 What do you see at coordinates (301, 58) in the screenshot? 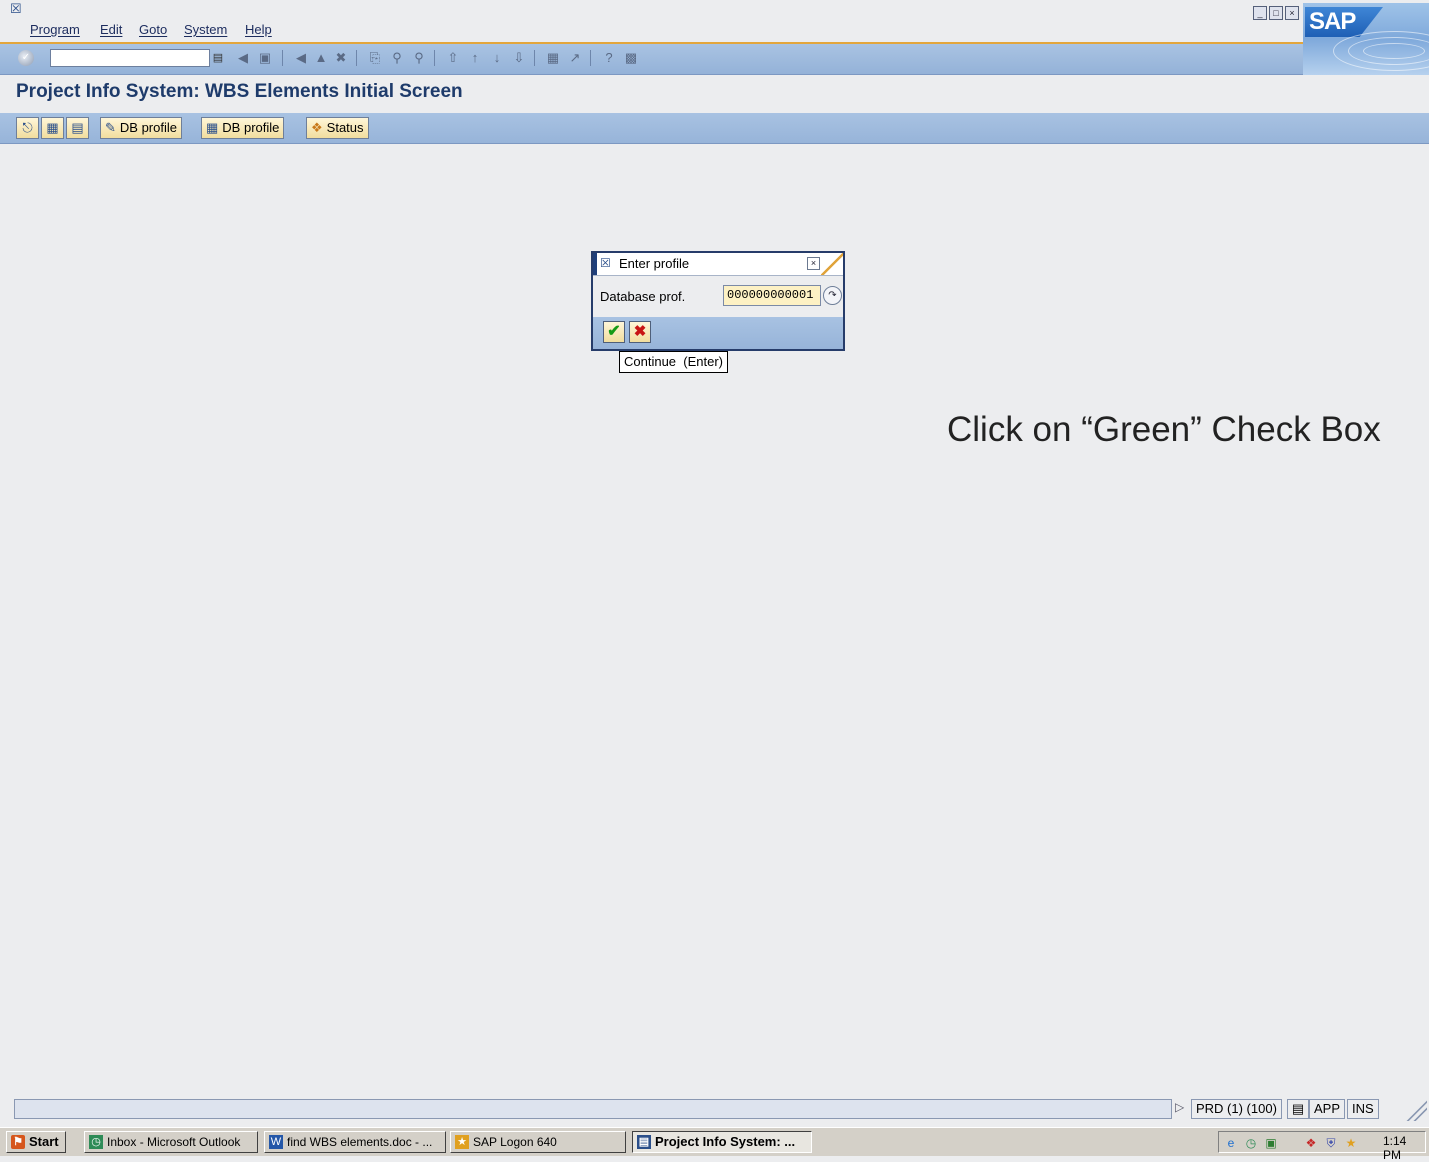
I see `back-nav-icon: ◀` at bounding box center [301, 58].